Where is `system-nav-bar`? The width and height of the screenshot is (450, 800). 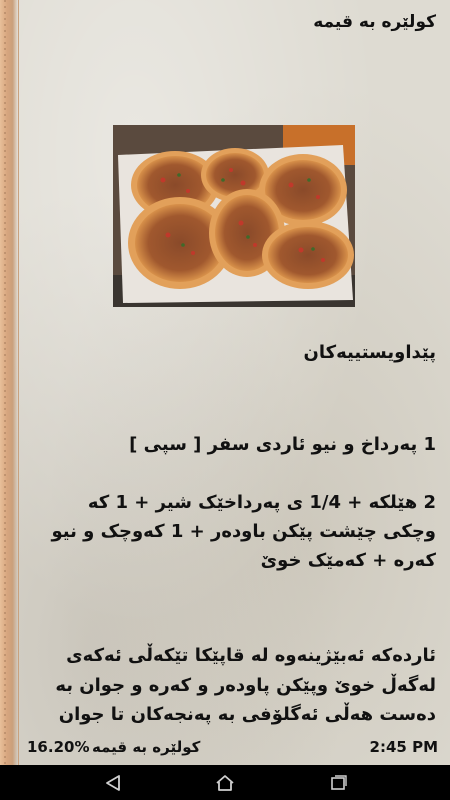
system-nav-bar is located at coordinates (225, 782).